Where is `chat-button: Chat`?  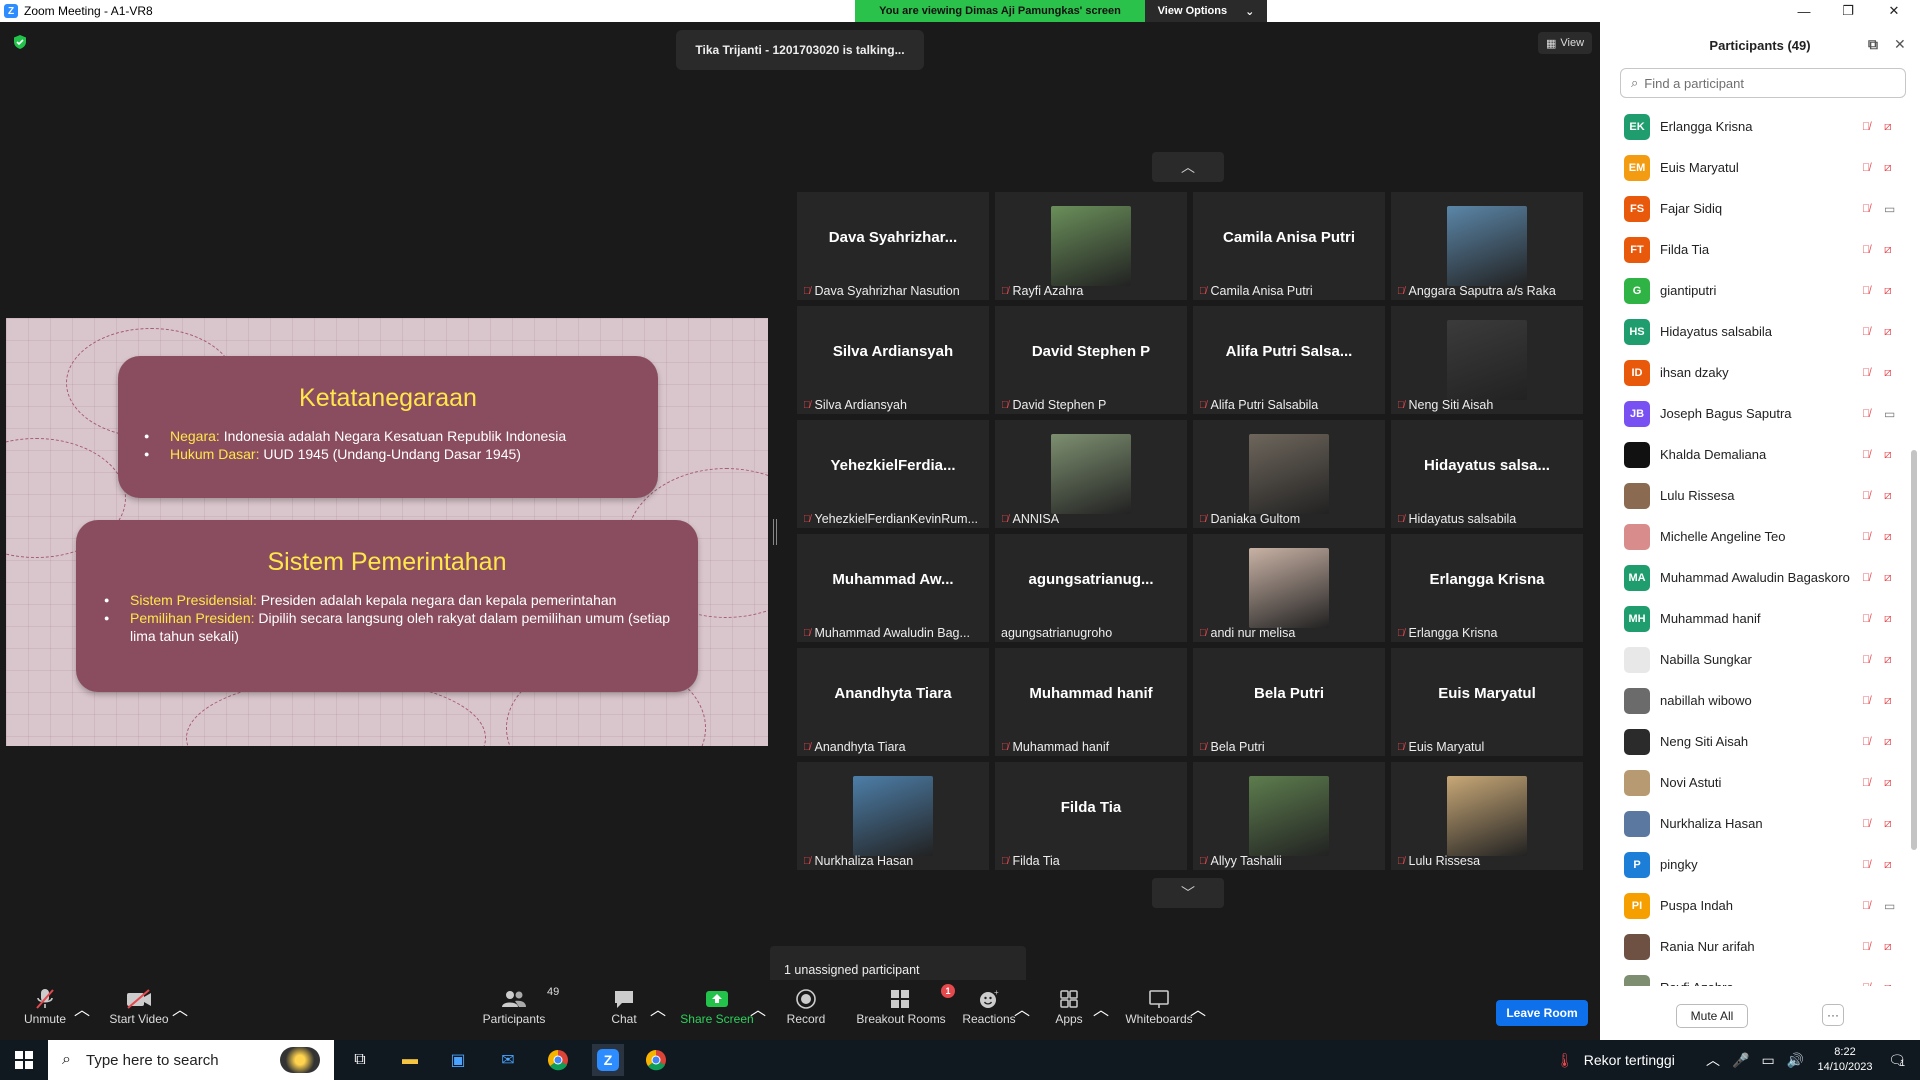 chat-button: Chat is located at coordinates (624, 1006).